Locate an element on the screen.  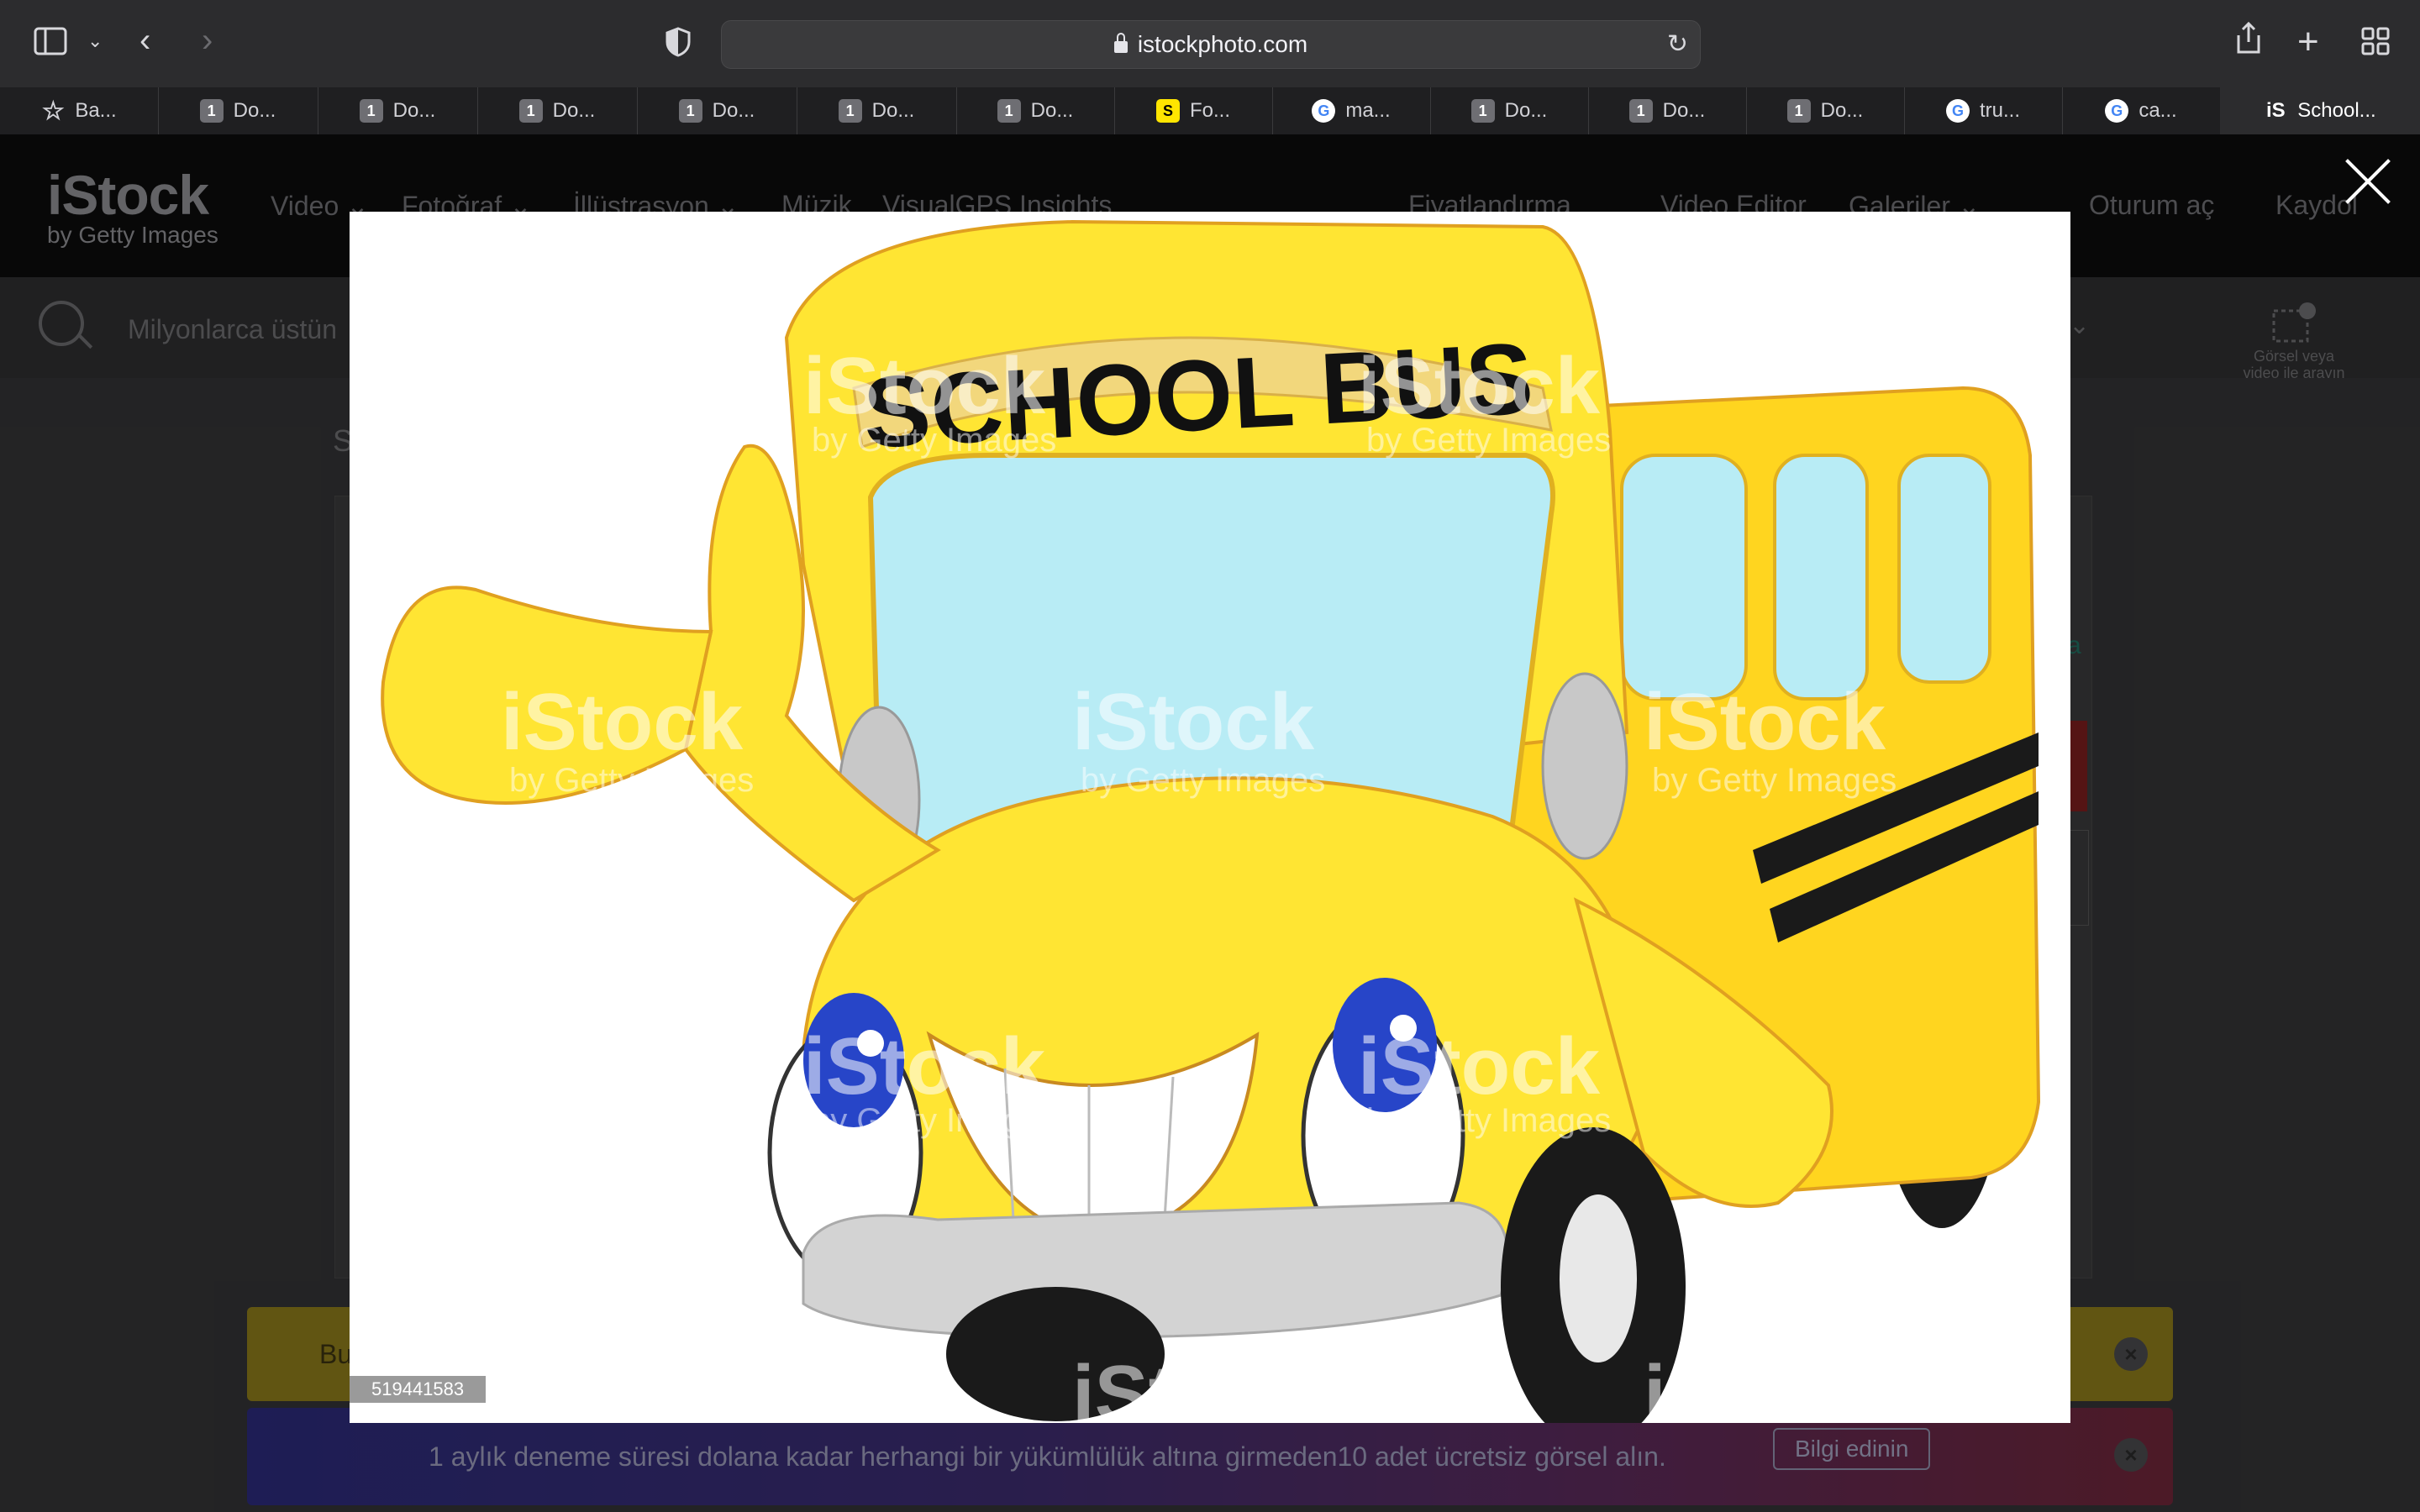
forward-icon: › is located at coordinates (207, 40).